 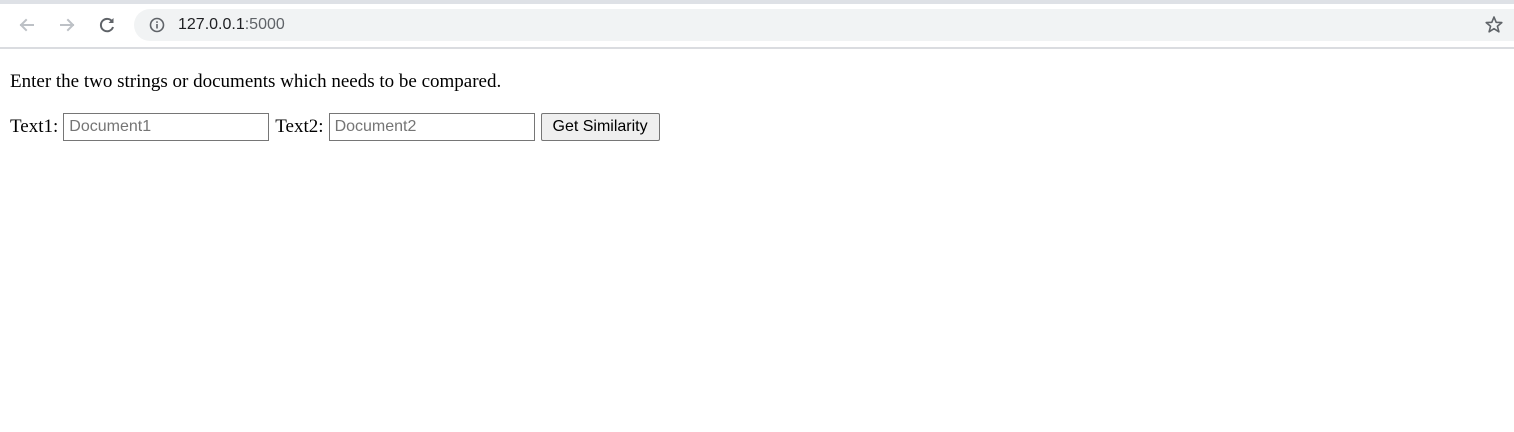 What do you see at coordinates (166, 127) in the screenshot?
I see `text1-input` at bounding box center [166, 127].